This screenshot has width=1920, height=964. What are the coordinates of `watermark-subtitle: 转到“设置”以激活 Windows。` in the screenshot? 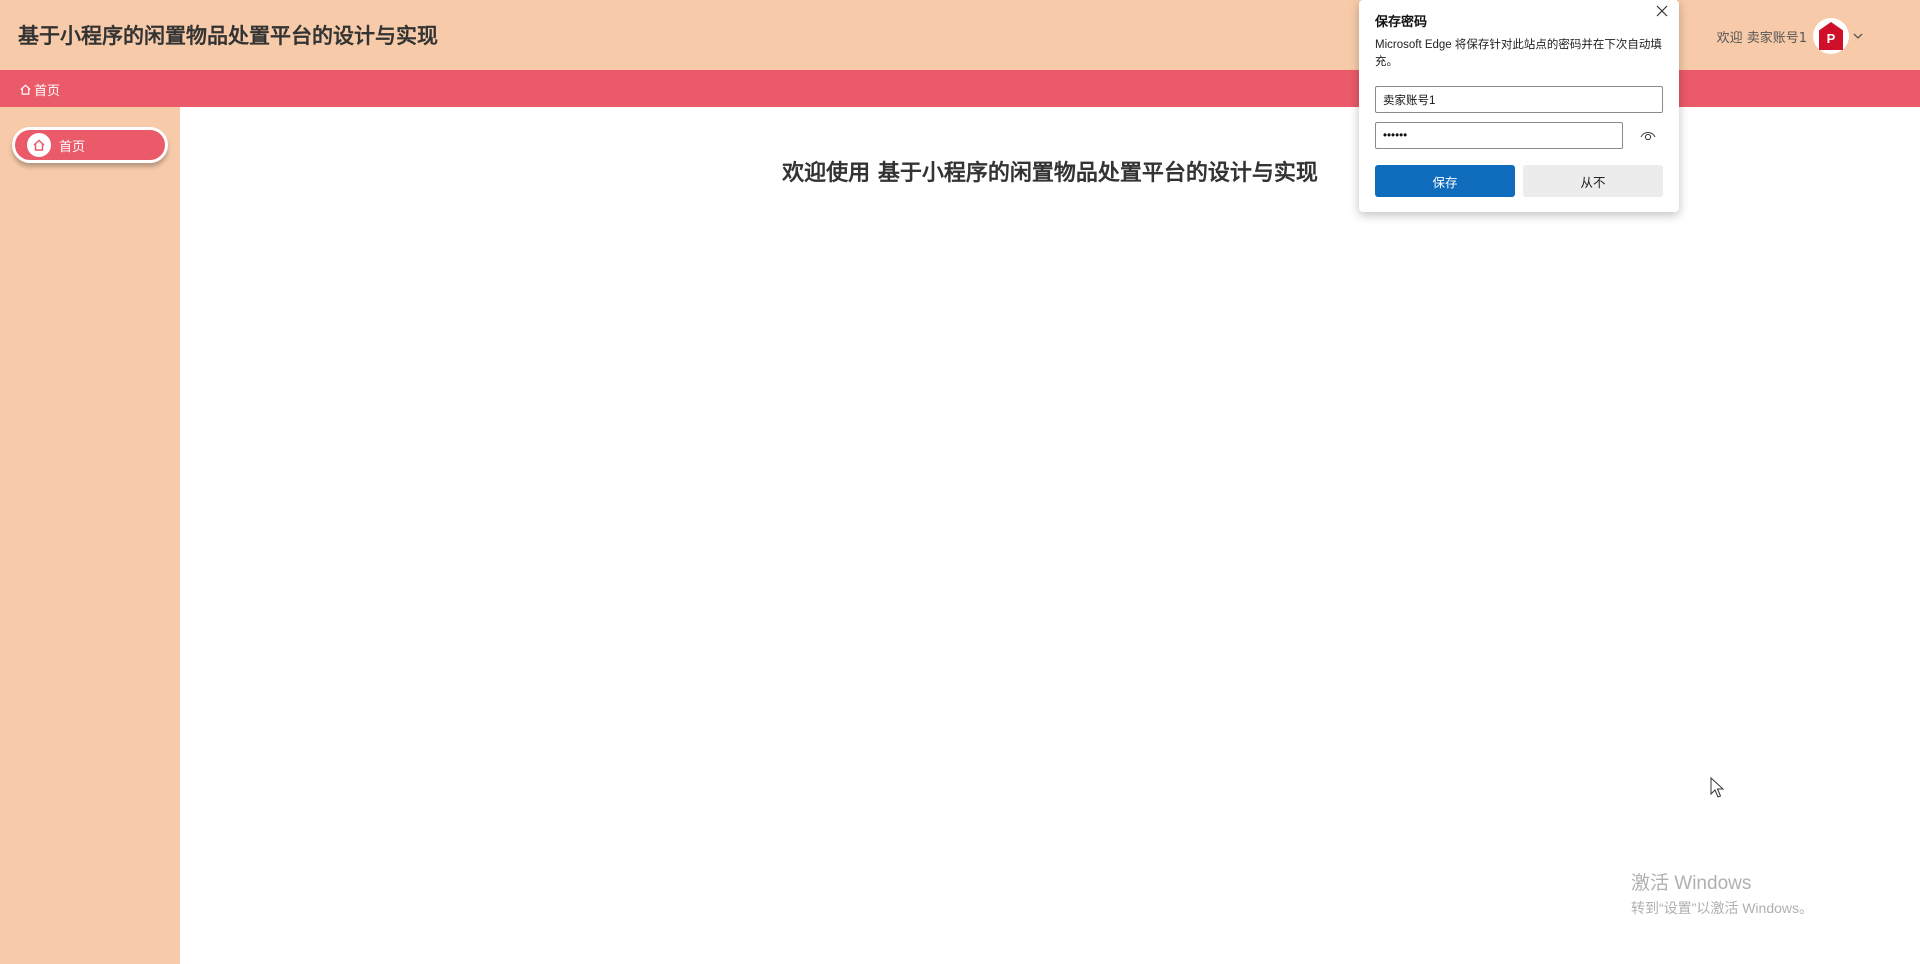 It's located at (1722, 908).